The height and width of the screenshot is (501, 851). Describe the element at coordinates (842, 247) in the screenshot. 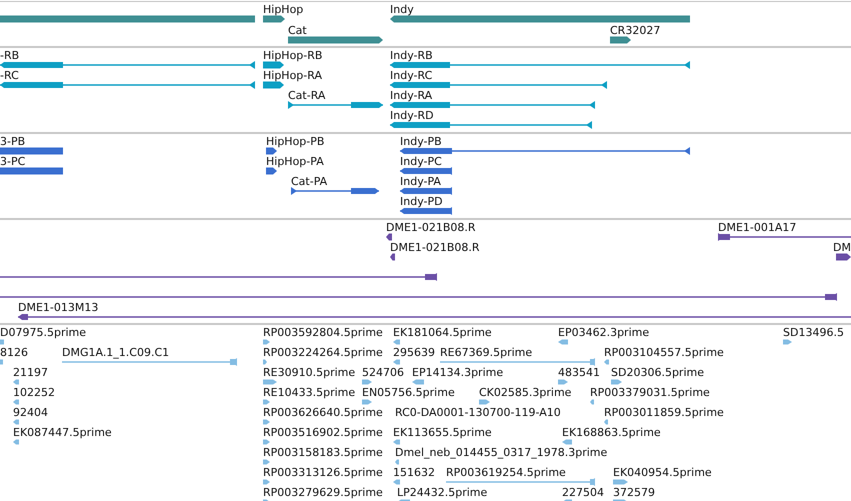

I see `feature-label: DM` at that location.